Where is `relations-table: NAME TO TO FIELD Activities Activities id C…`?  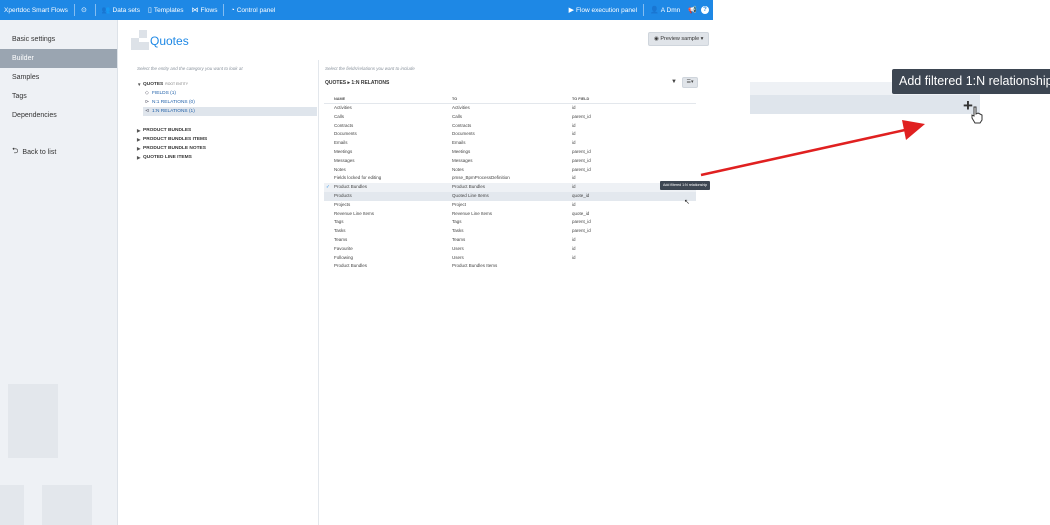 relations-table: NAME TO TO FIELD Activities Activities id C… is located at coordinates (510, 183).